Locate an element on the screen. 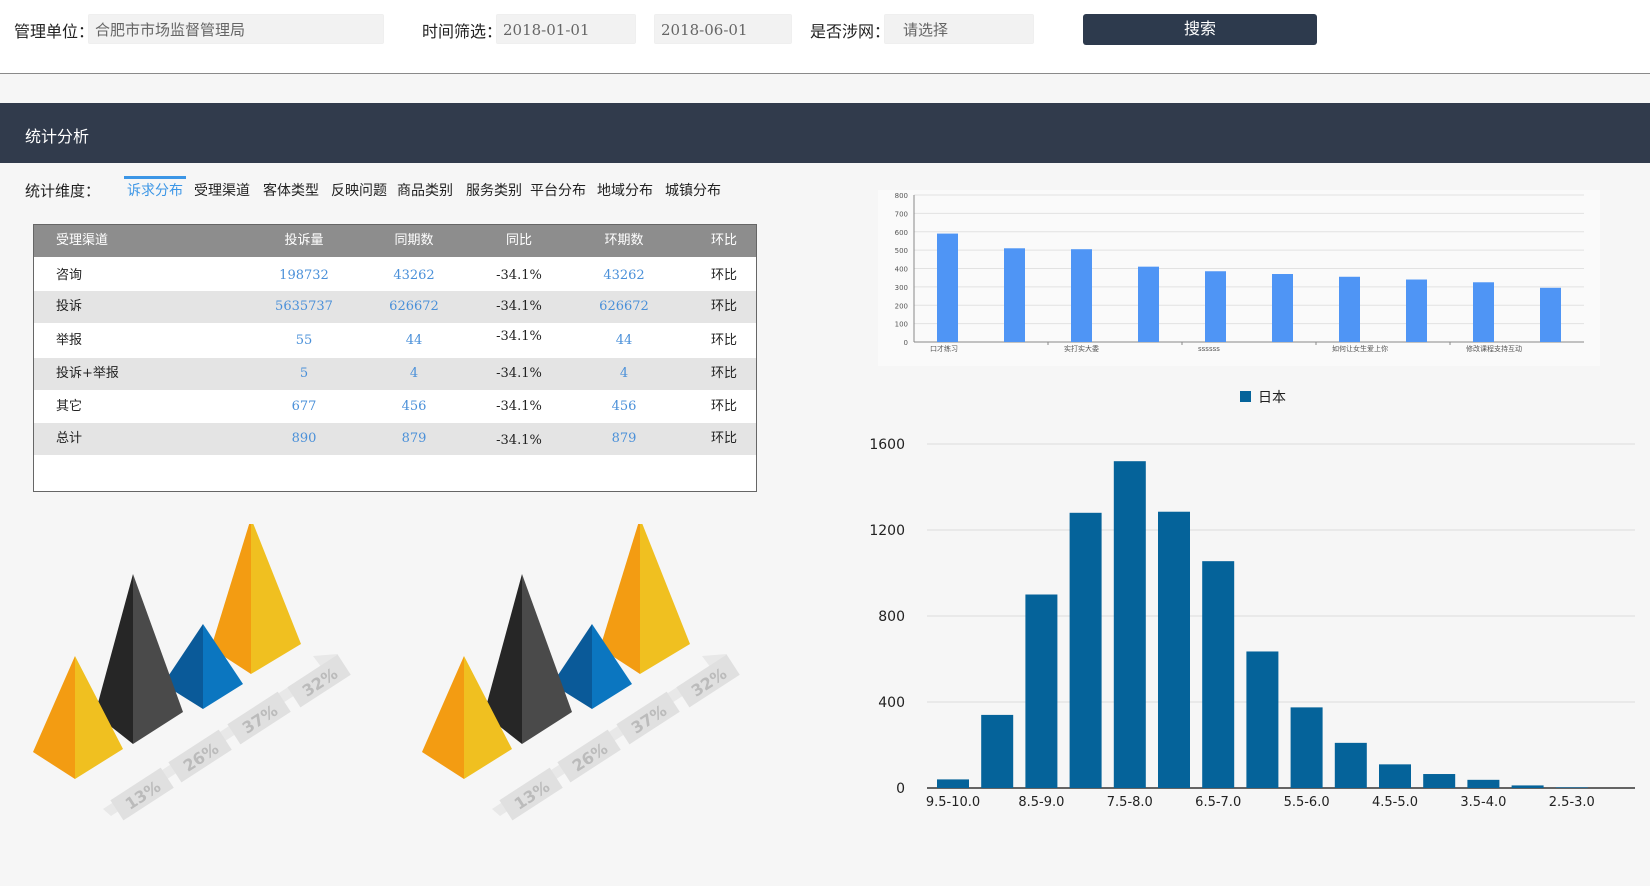 The height and width of the screenshot is (886, 1650). tab-reported-issue: 反映问题 is located at coordinates (359, 190).